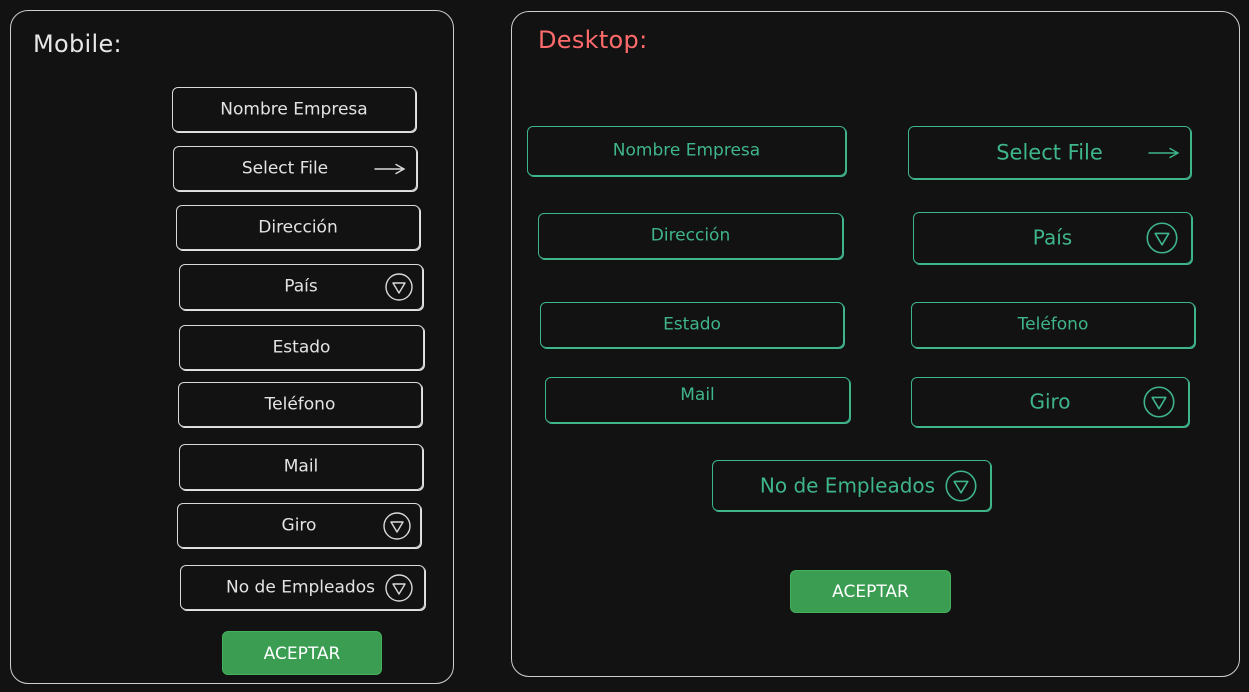  Describe the element at coordinates (302, 653) in the screenshot. I see `mobile-accept-button: ACEPTAR` at that location.